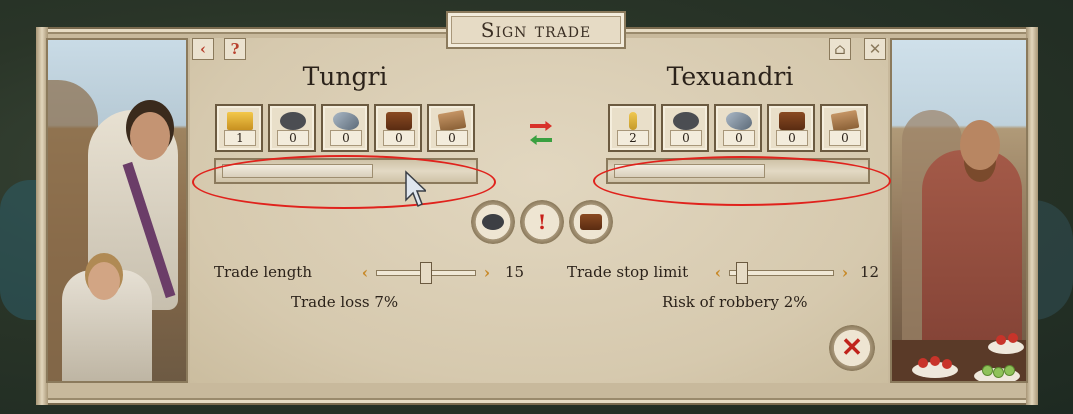  I want to click on help-button: ?, so click(235, 49).